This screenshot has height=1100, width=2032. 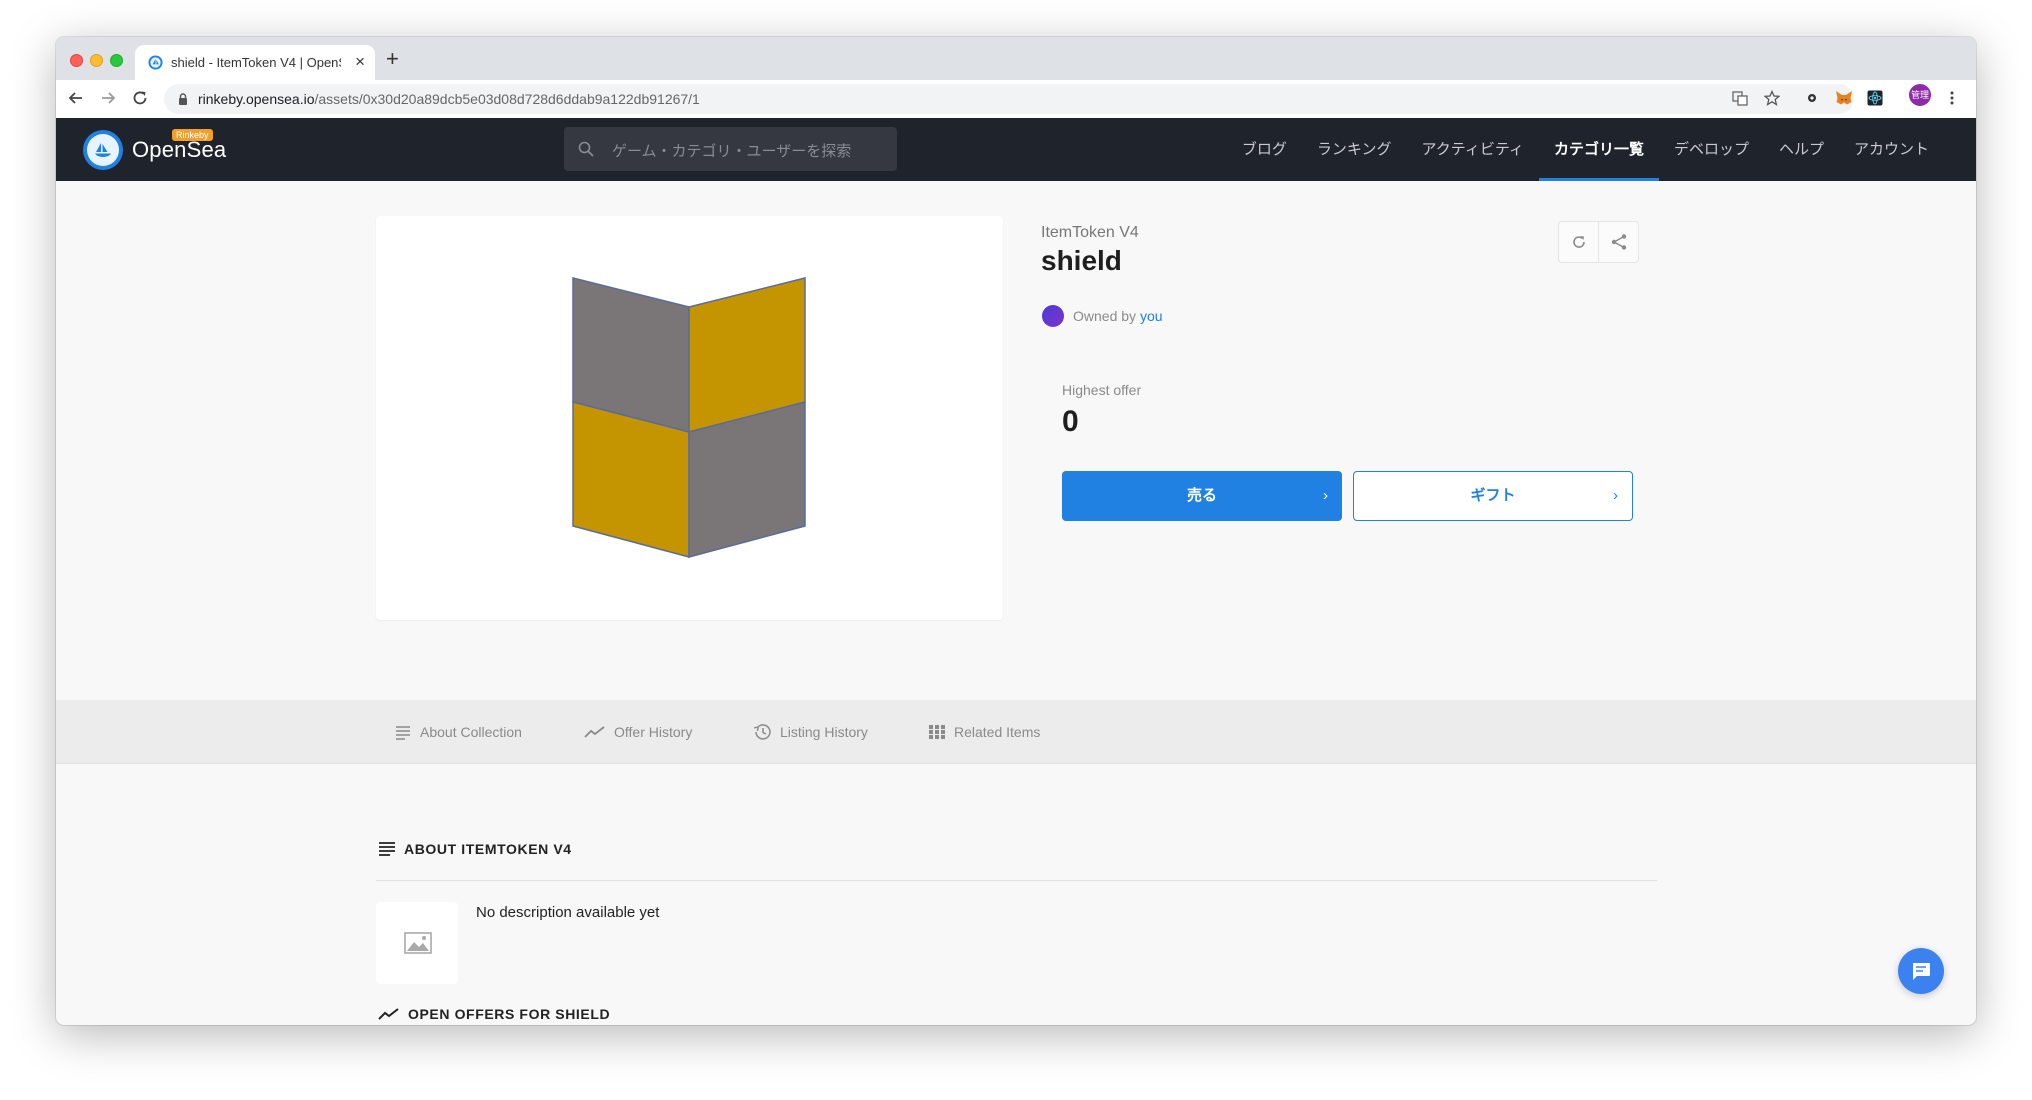 What do you see at coordinates (732, 151) in the screenshot?
I see `search-placeholder: ゲーム・カテゴリ・ユーザーを探索` at bounding box center [732, 151].